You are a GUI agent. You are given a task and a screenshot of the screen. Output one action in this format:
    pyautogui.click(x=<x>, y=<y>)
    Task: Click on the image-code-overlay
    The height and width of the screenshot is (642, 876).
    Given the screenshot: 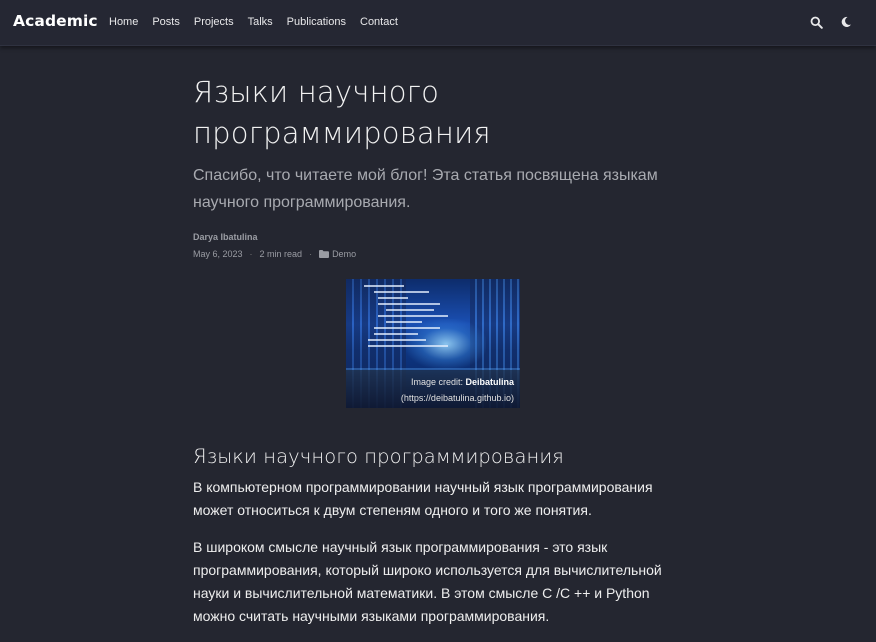 What is the action you would take?
    pyautogui.click(x=409, y=318)
    